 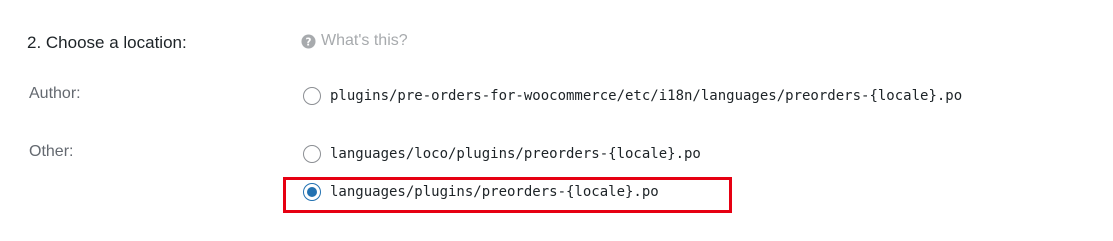 I want to click on question-circle-icon: ?, so click(x=308, y=41).